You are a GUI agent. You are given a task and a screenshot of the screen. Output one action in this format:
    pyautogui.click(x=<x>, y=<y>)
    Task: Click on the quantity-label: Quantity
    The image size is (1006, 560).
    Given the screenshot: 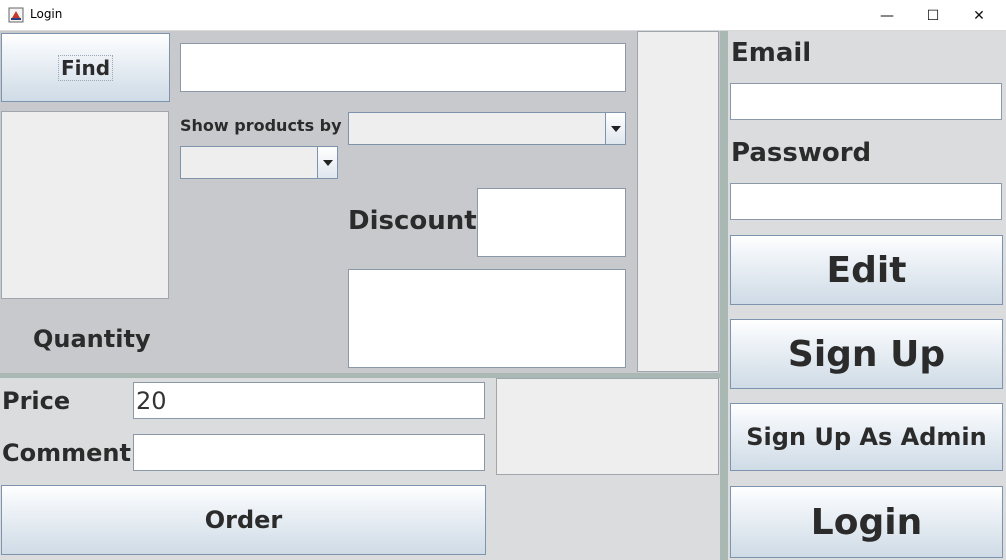 What is the action you would take?
    pyautogui.click(x=92, y=339)
    